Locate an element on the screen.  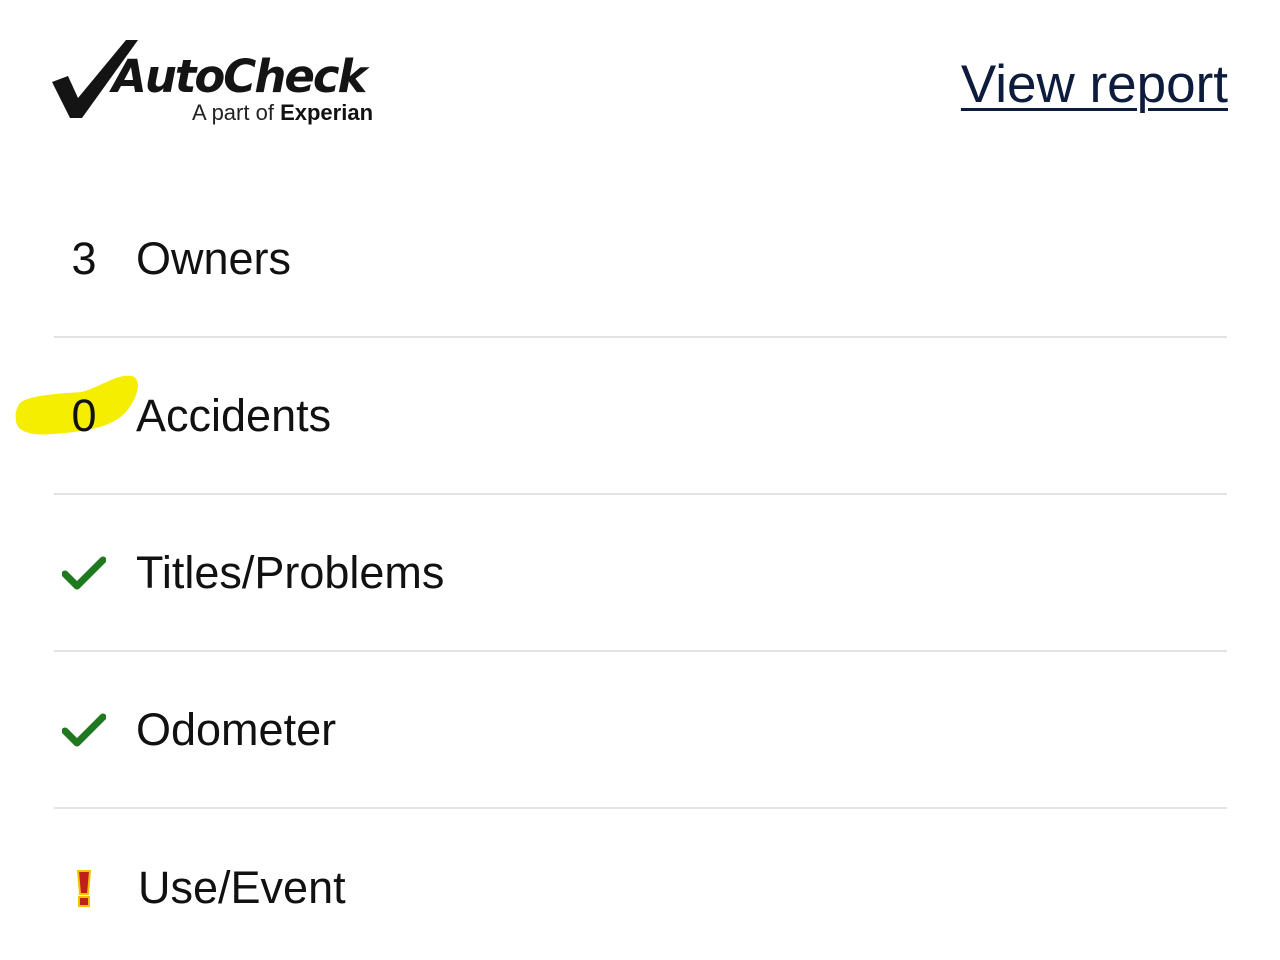
accidents-count: 0 is located at coordinates (84, 415).